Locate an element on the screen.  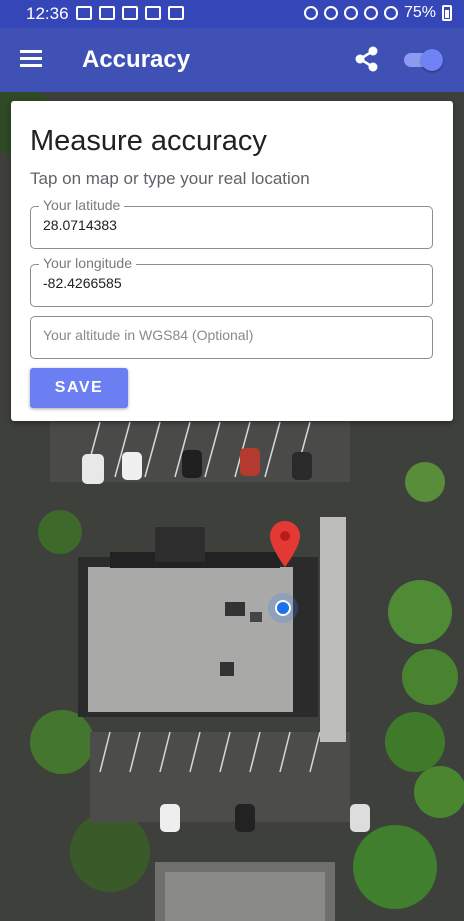
tracking-toggle is located at coordinates (425, 59).